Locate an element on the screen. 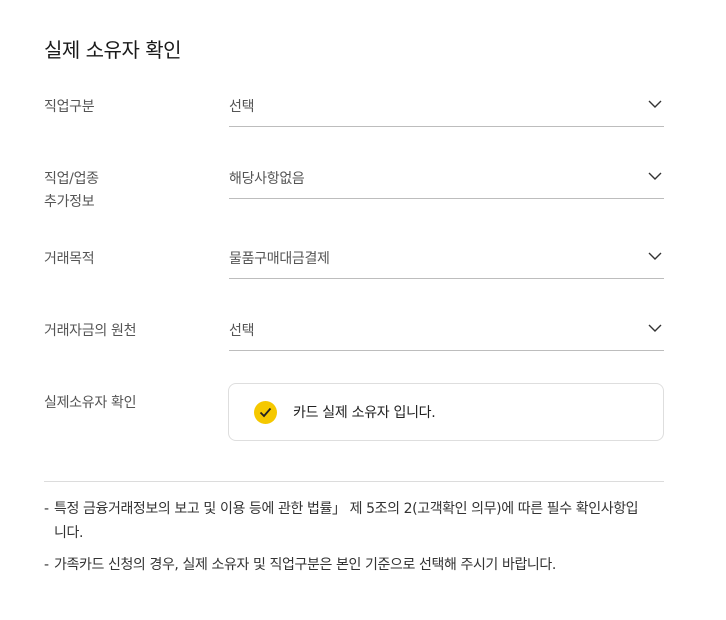 This screenshot has width=726, height=620. real-owner-checkbox: 카드 실제 소유자 입니다. is located at coordinates (446, 412).